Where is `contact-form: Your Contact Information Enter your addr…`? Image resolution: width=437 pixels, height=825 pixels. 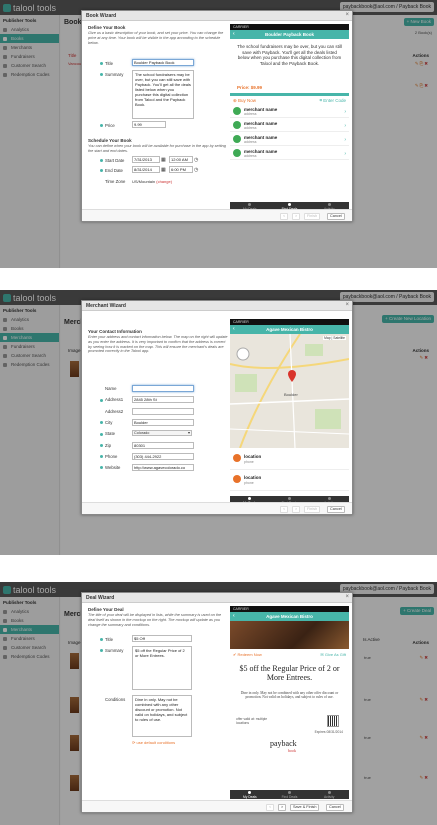
contact-form: Your Contact Information Enter your addr… is located at coordinates (158, 343).